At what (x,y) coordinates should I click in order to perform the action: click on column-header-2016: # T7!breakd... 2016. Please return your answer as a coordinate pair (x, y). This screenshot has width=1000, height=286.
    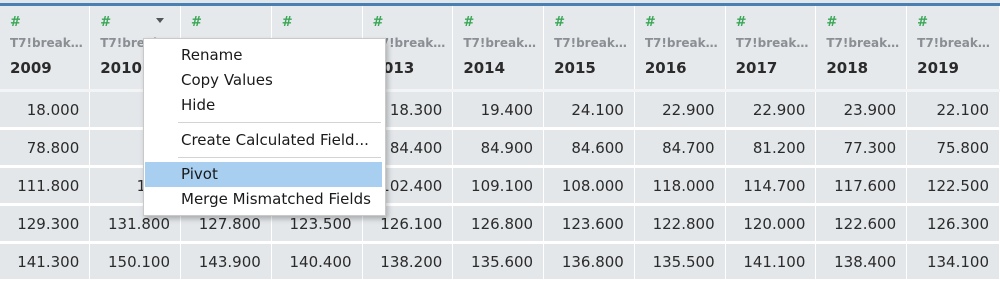
    Looking at the image, I should click on (680, 48).